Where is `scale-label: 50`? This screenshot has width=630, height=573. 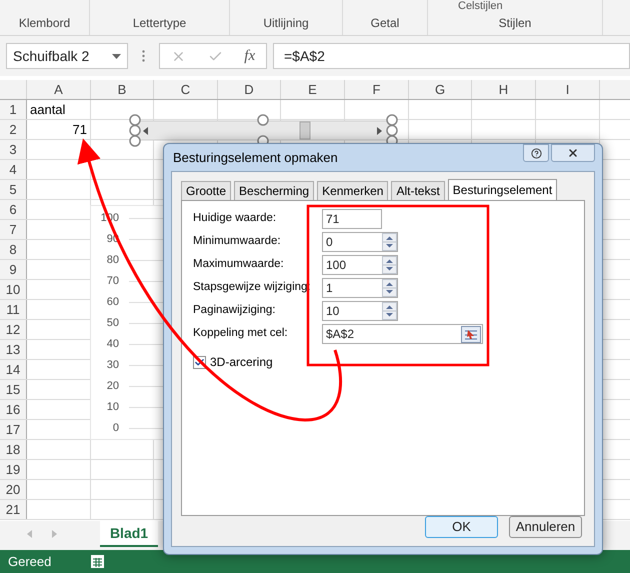 scale-label: 50 is located at coordinates (112, 324).